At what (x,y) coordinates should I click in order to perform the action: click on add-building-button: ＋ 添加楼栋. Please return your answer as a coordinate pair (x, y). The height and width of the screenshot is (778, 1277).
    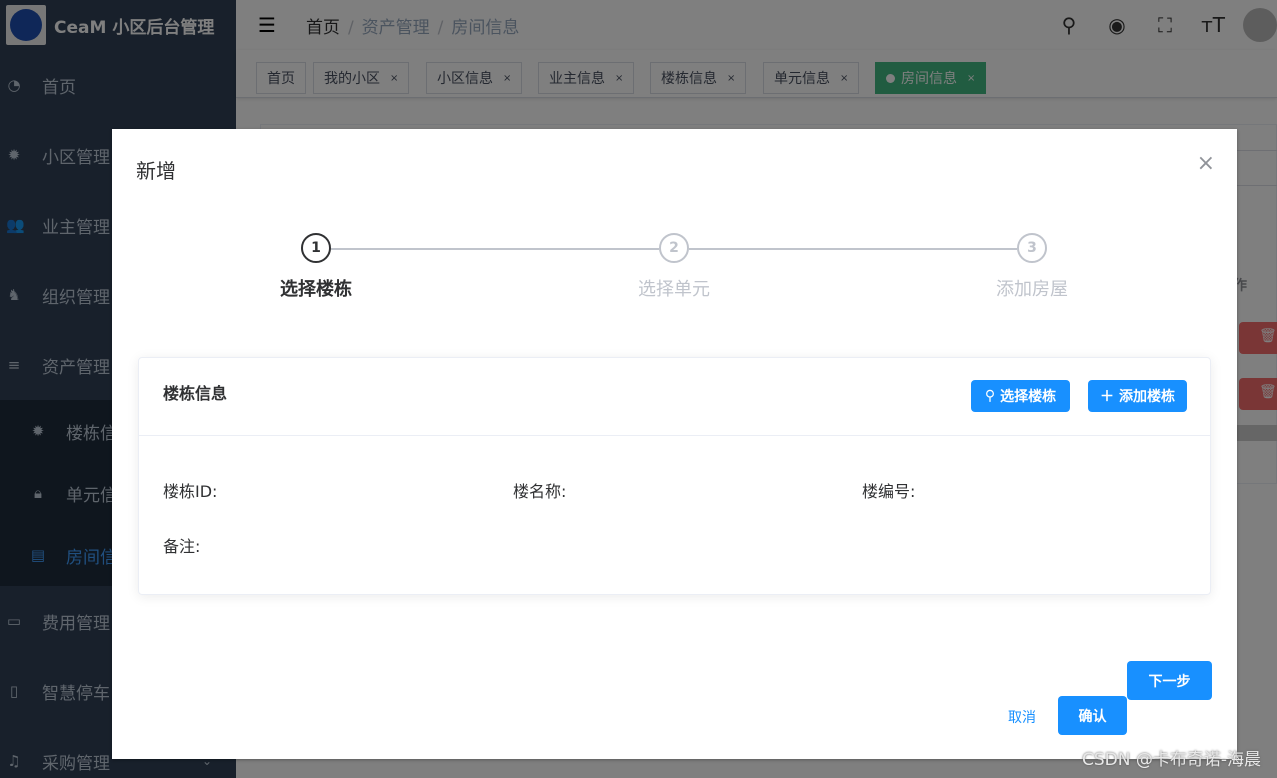
    Looking at the image, I should click on (1137, 396).